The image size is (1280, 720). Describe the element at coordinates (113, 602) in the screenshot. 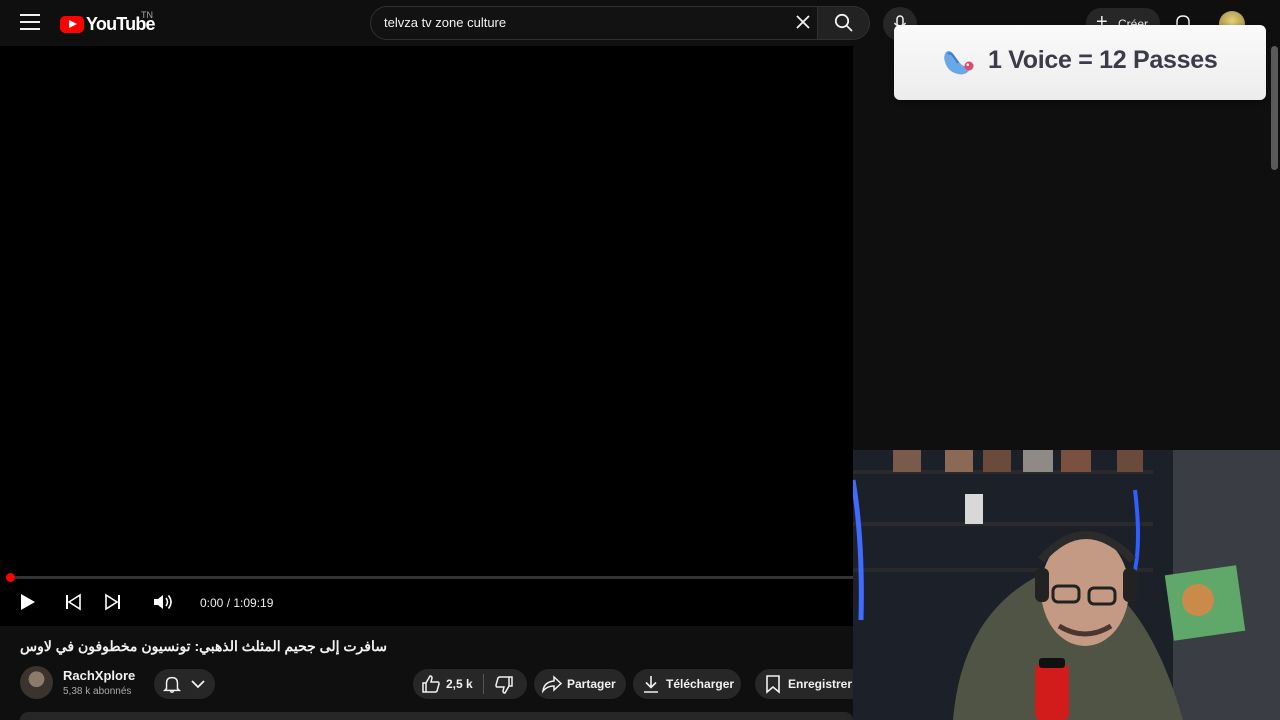

I see `next-icon` at that location.